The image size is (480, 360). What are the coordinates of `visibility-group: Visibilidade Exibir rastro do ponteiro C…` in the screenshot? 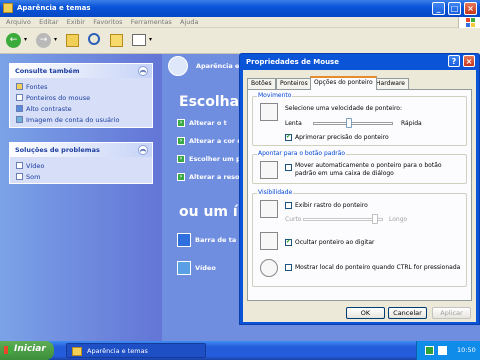 It's located at (359, 238).